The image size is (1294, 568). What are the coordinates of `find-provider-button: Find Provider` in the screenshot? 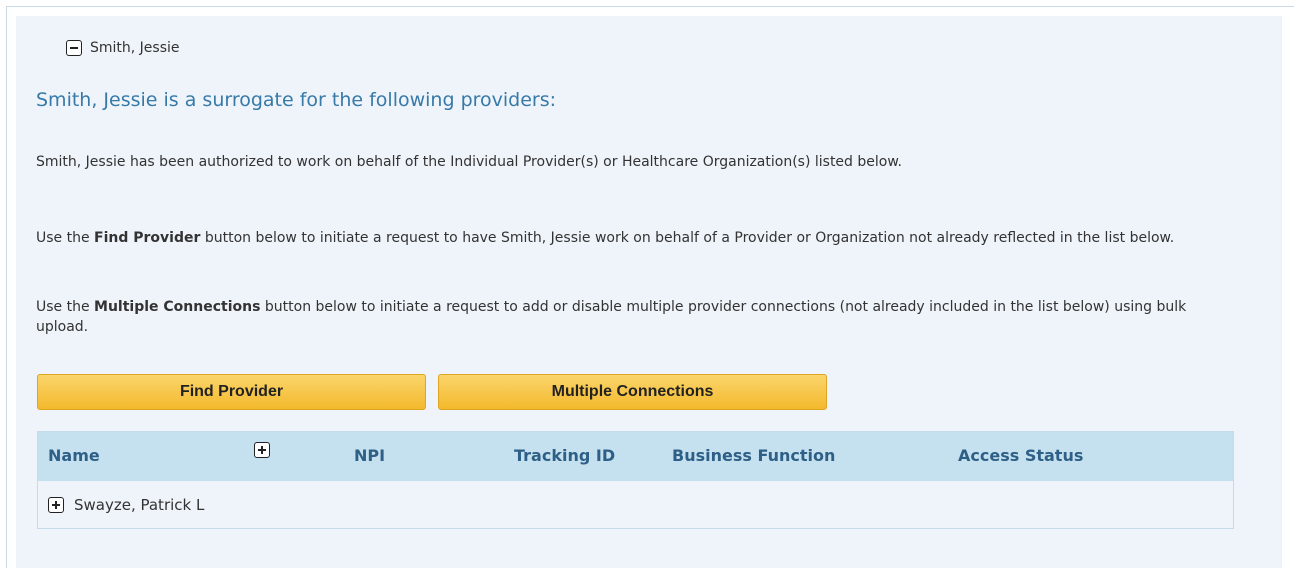 It's located at (231, 392).